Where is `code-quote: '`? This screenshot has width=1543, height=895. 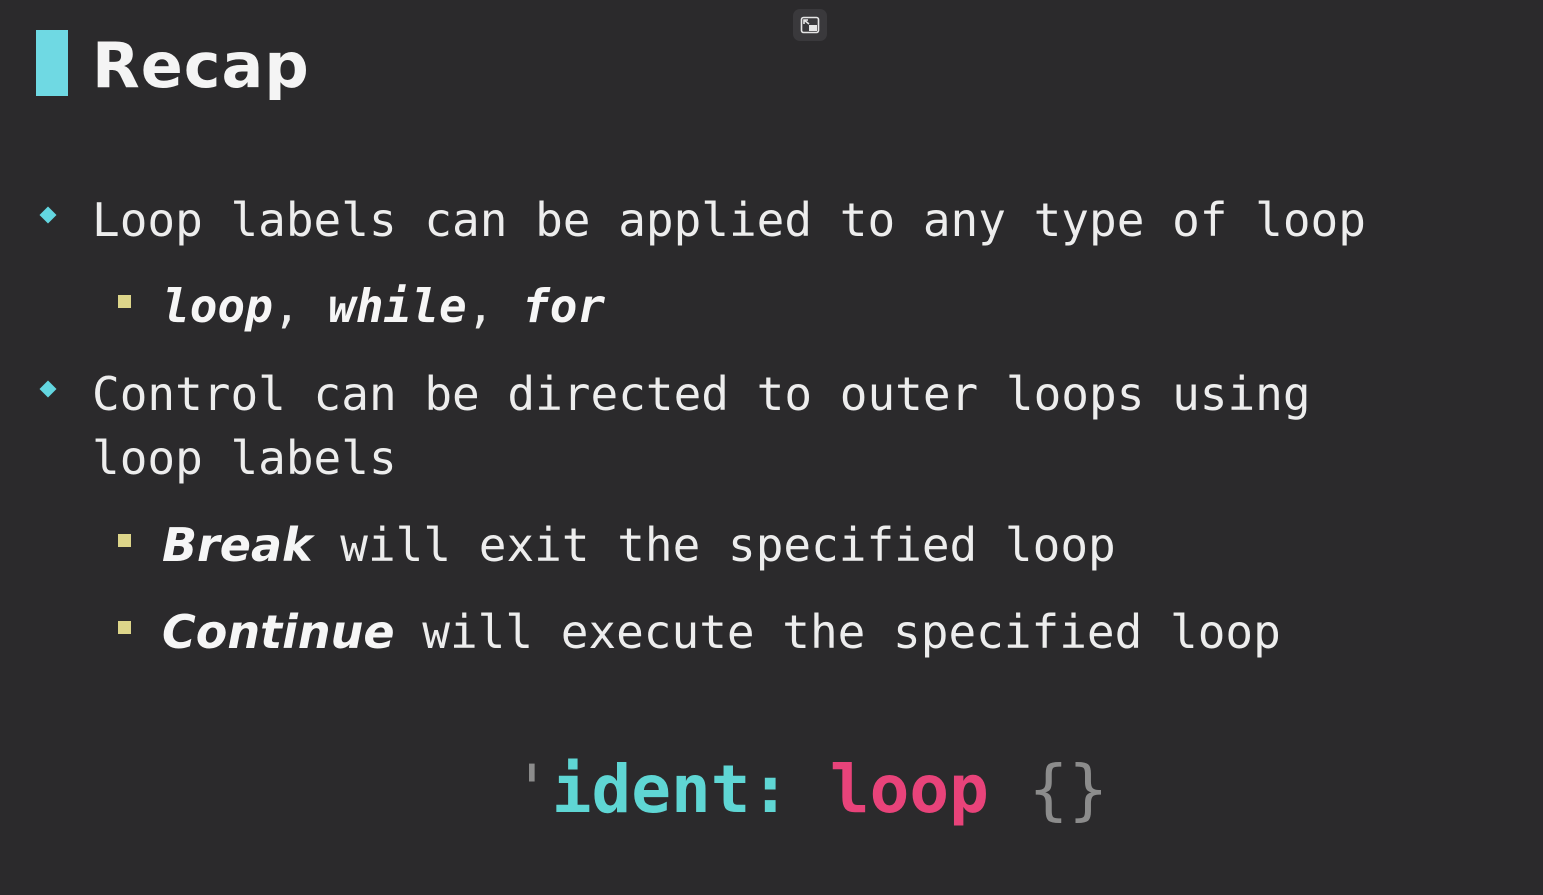
code-quote: ' is located at coordinates (532, 789).